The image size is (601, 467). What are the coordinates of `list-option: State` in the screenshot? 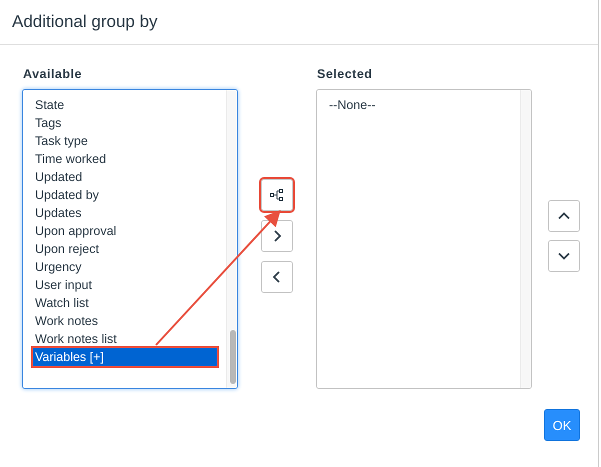 It's located at (125, 105).